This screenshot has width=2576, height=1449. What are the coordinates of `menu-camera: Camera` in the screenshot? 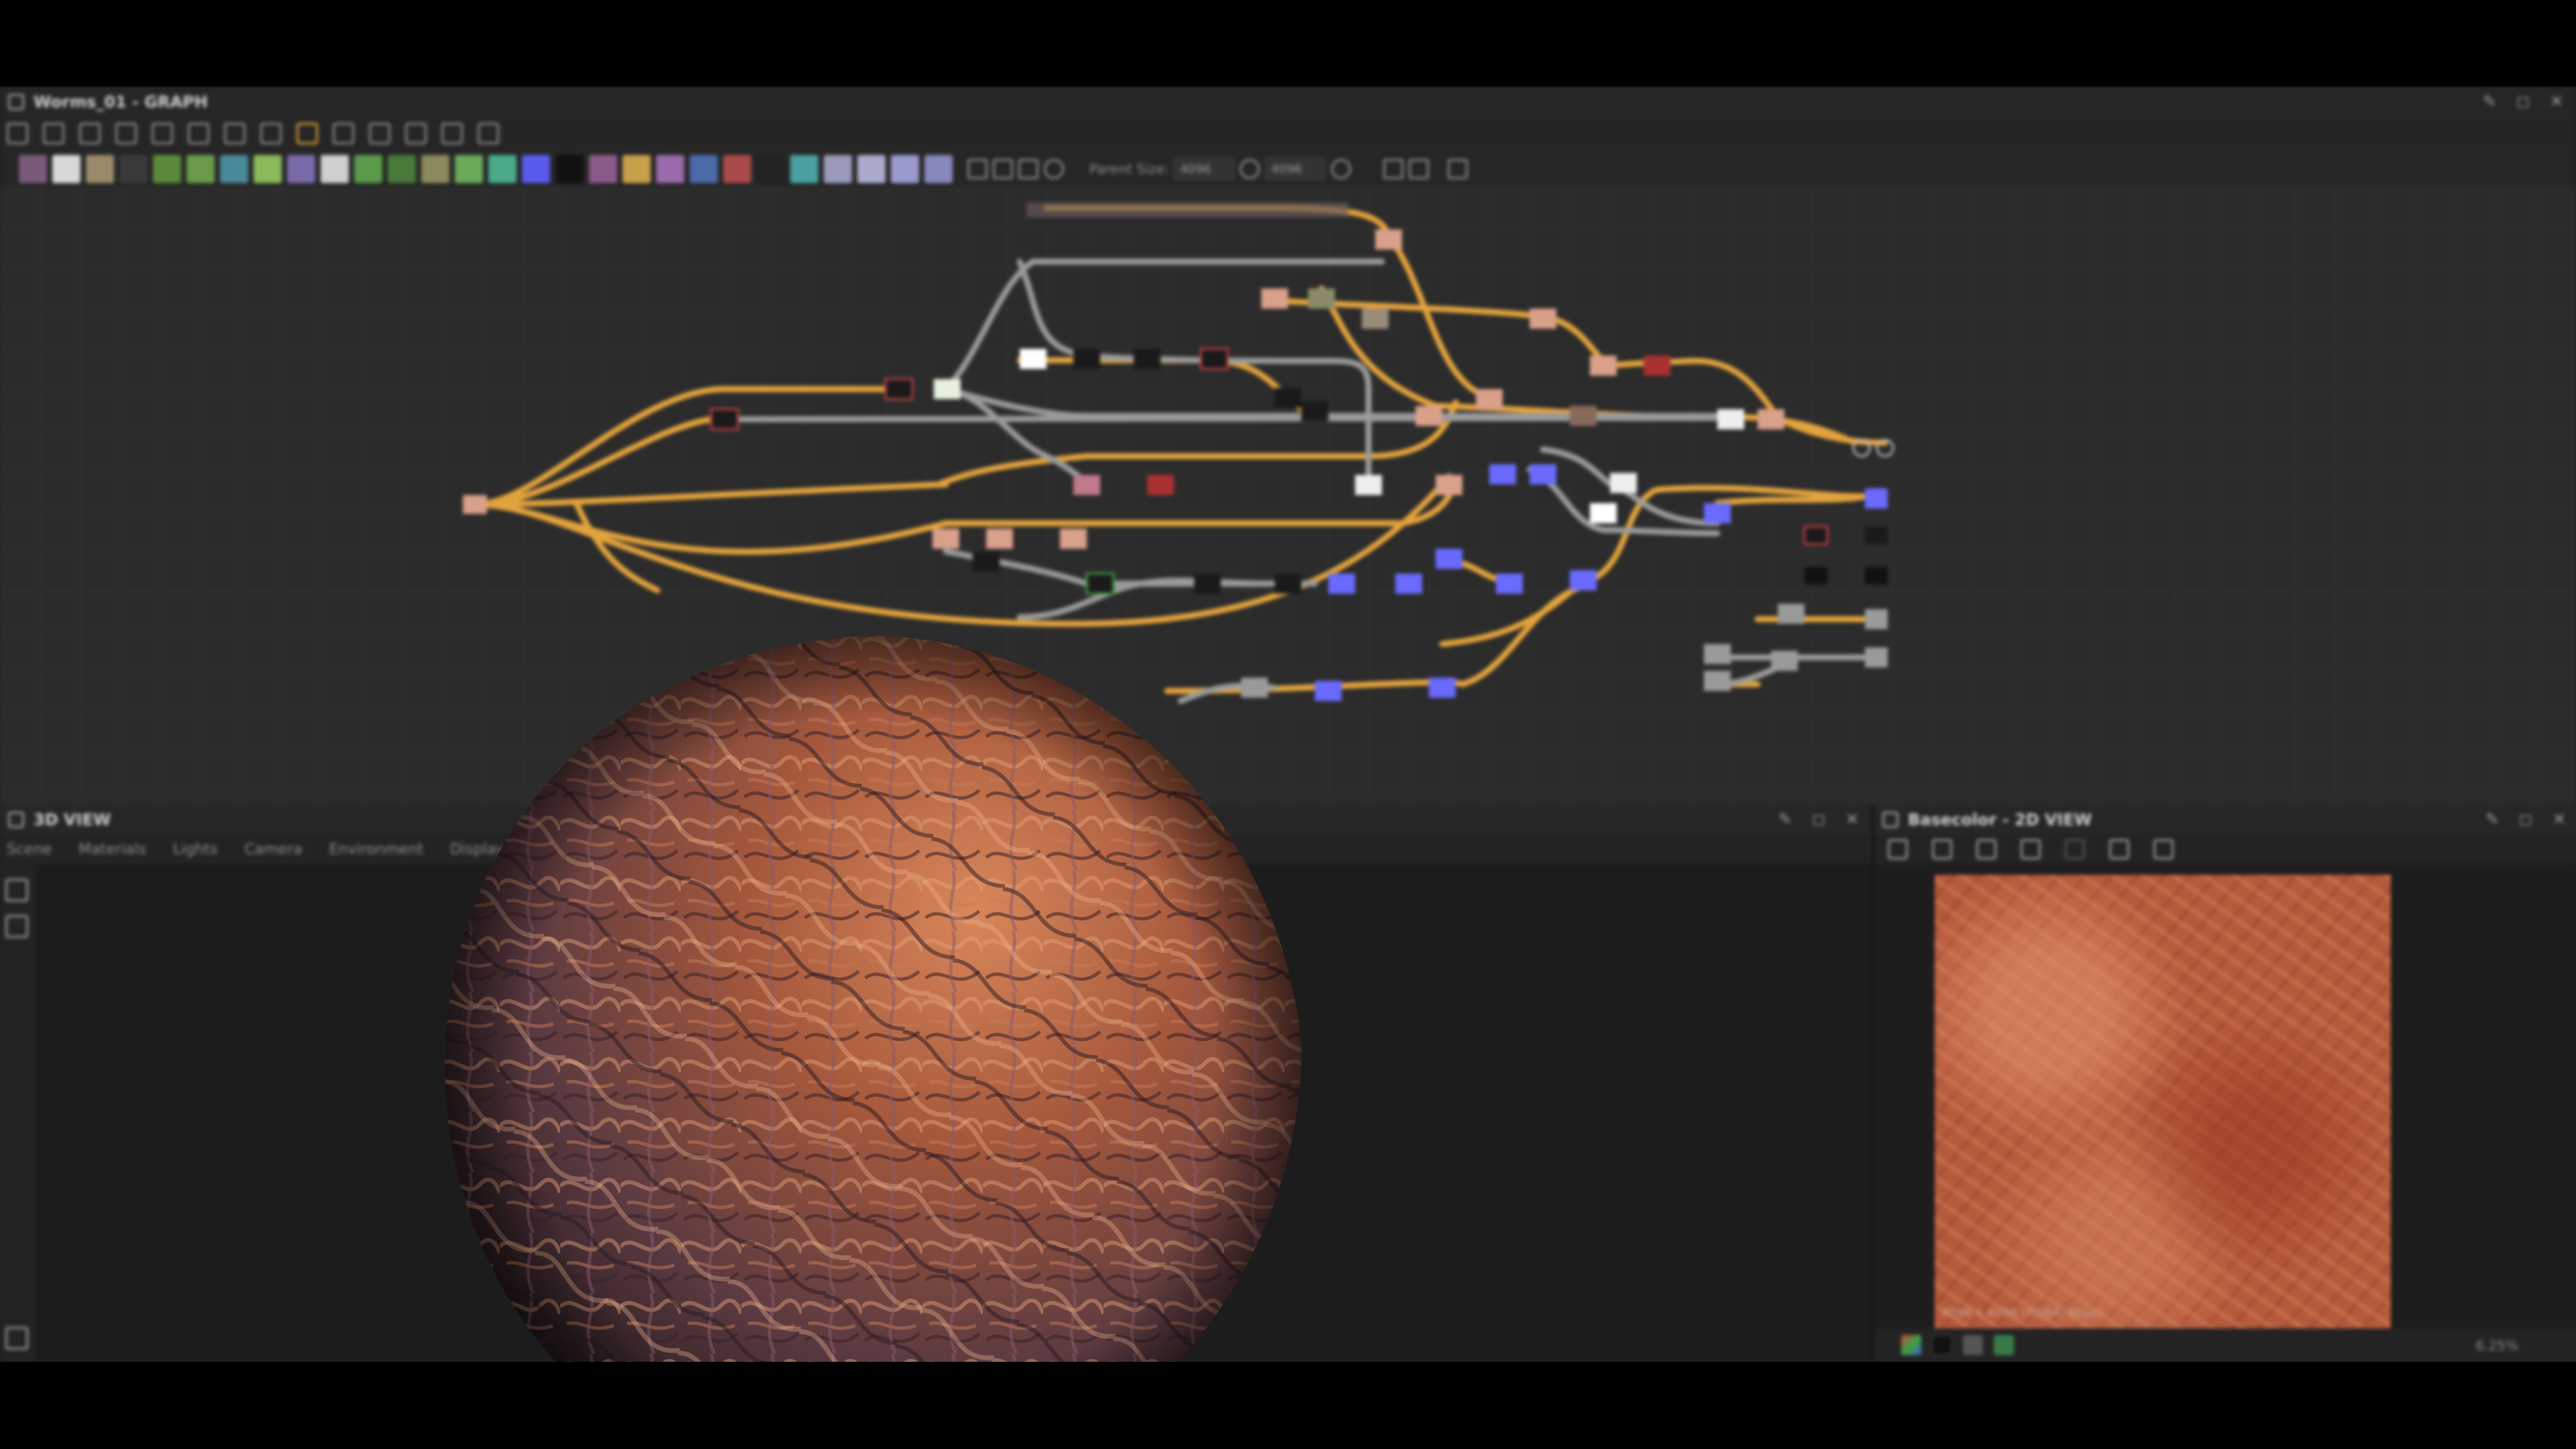 It's located at (273, 849).